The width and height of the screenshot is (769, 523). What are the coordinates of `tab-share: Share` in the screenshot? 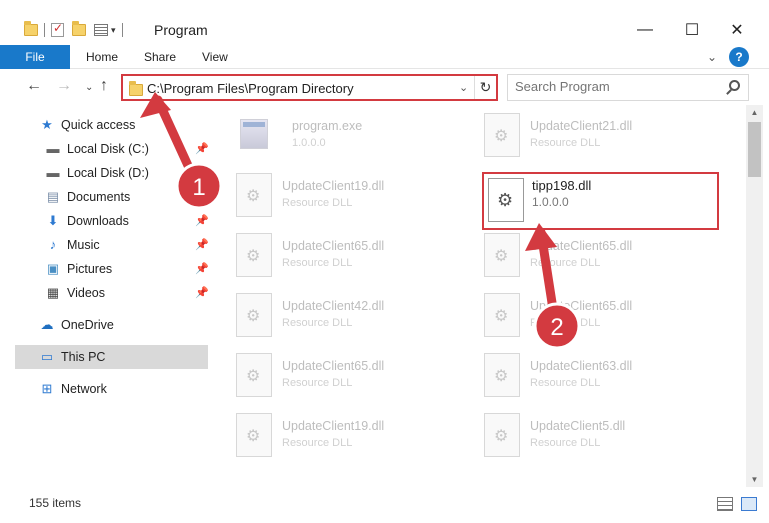 It's located at (160, 57).